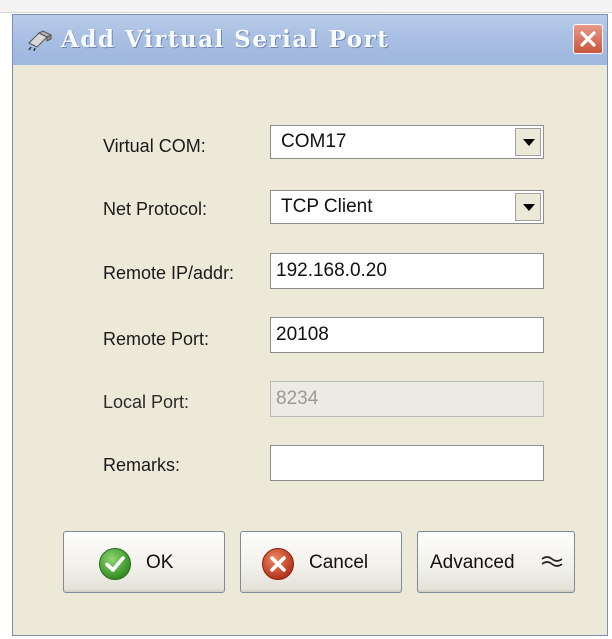 The width and height of the screenshot is (612, 639). What do you see at coordinates (407, 207) in the screenshot?
I see `net-protocol-select: TCP Client` at bounding box center [407, 207].